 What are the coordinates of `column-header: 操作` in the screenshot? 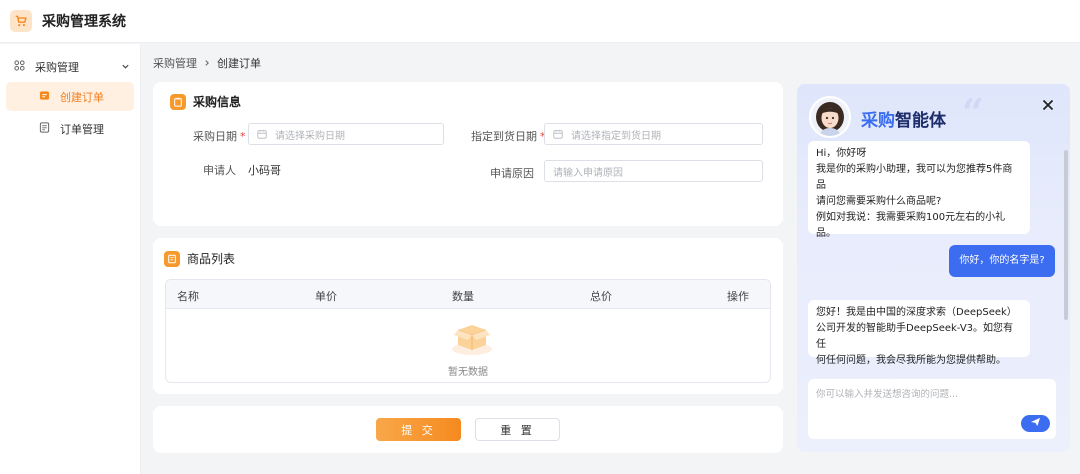 It's located at (738, 296).